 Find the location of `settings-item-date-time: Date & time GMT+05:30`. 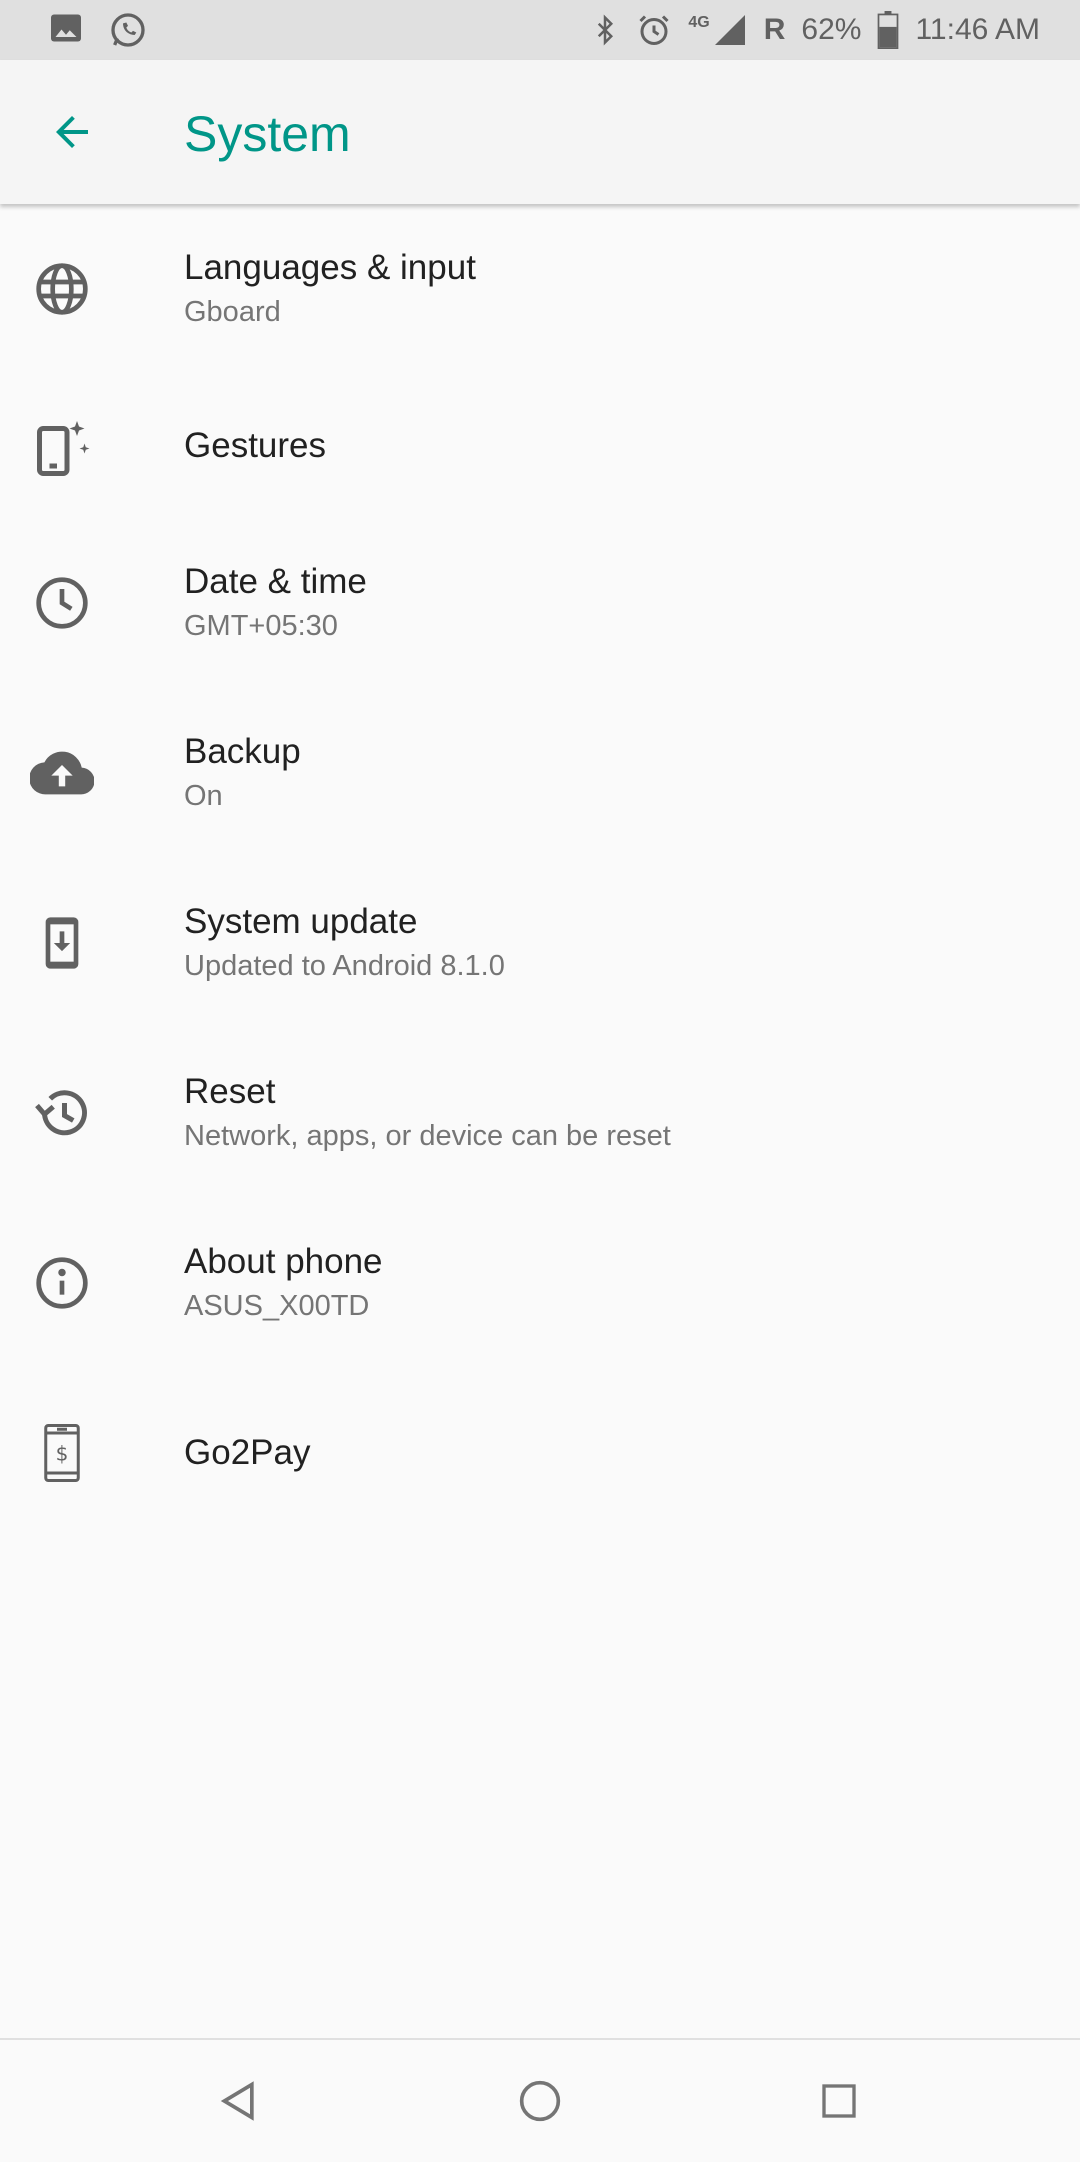

settings-item-date-time: Date & time GMT+05:30 is located at coordinates (540, 603).